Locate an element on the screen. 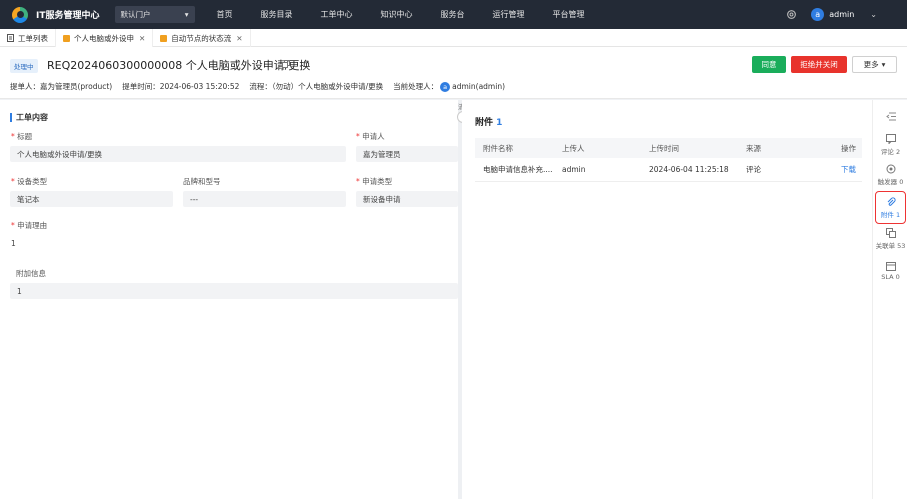  field-label-apptype: * 申请类型 is located at coordinates (374, 181).